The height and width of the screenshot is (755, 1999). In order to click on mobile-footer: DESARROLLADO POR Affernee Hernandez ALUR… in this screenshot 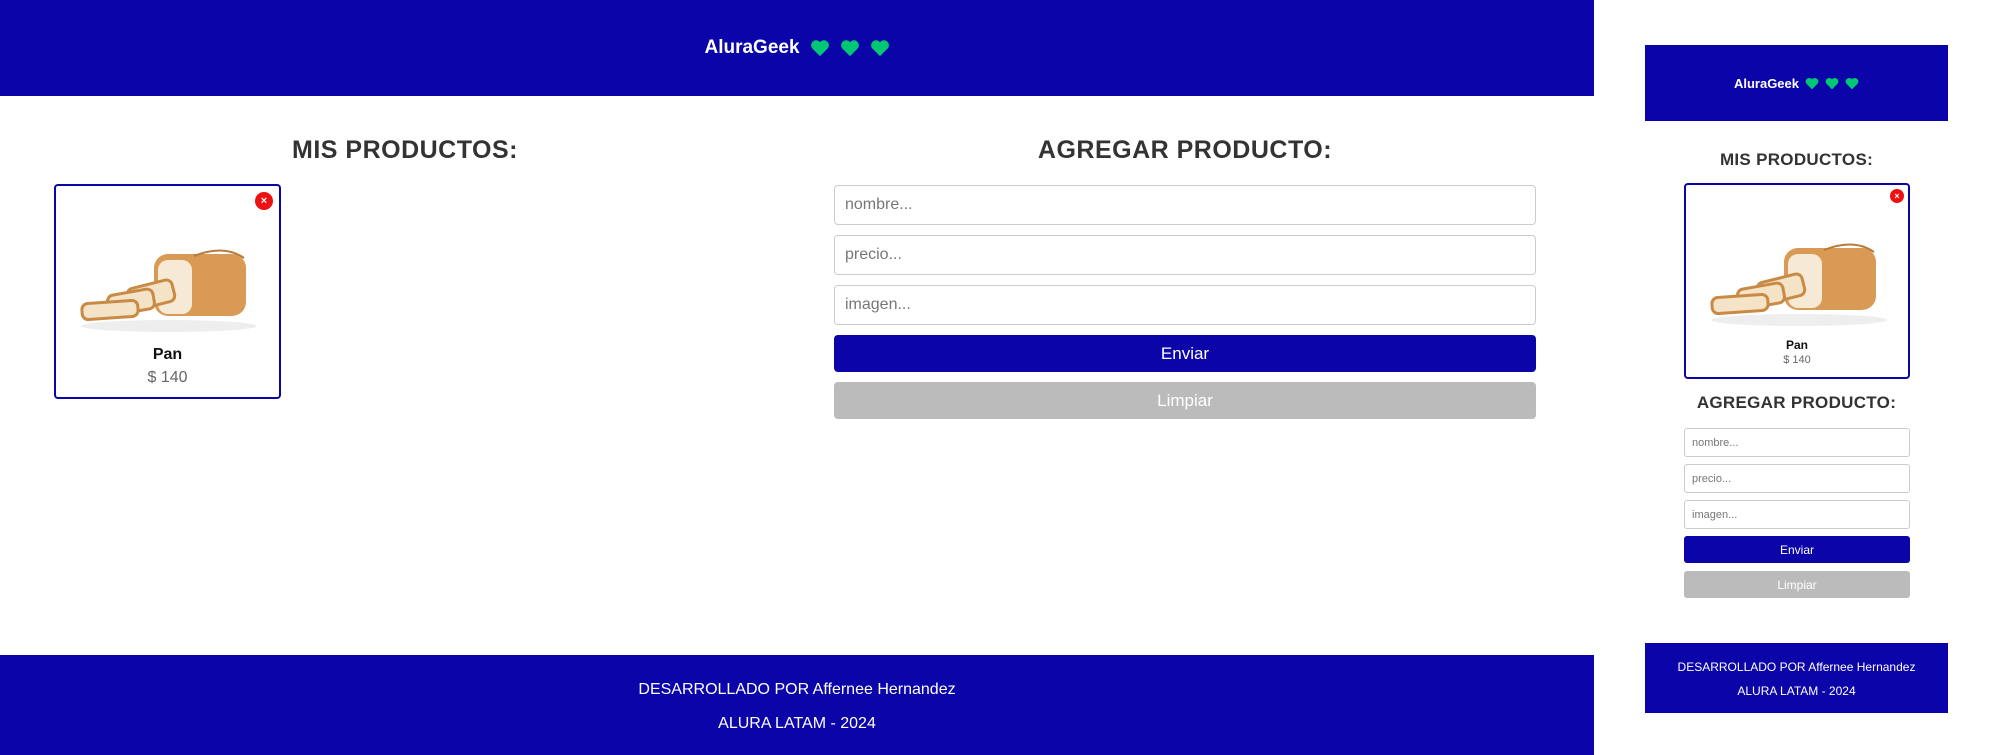, I will do `click(1796, 678)`.